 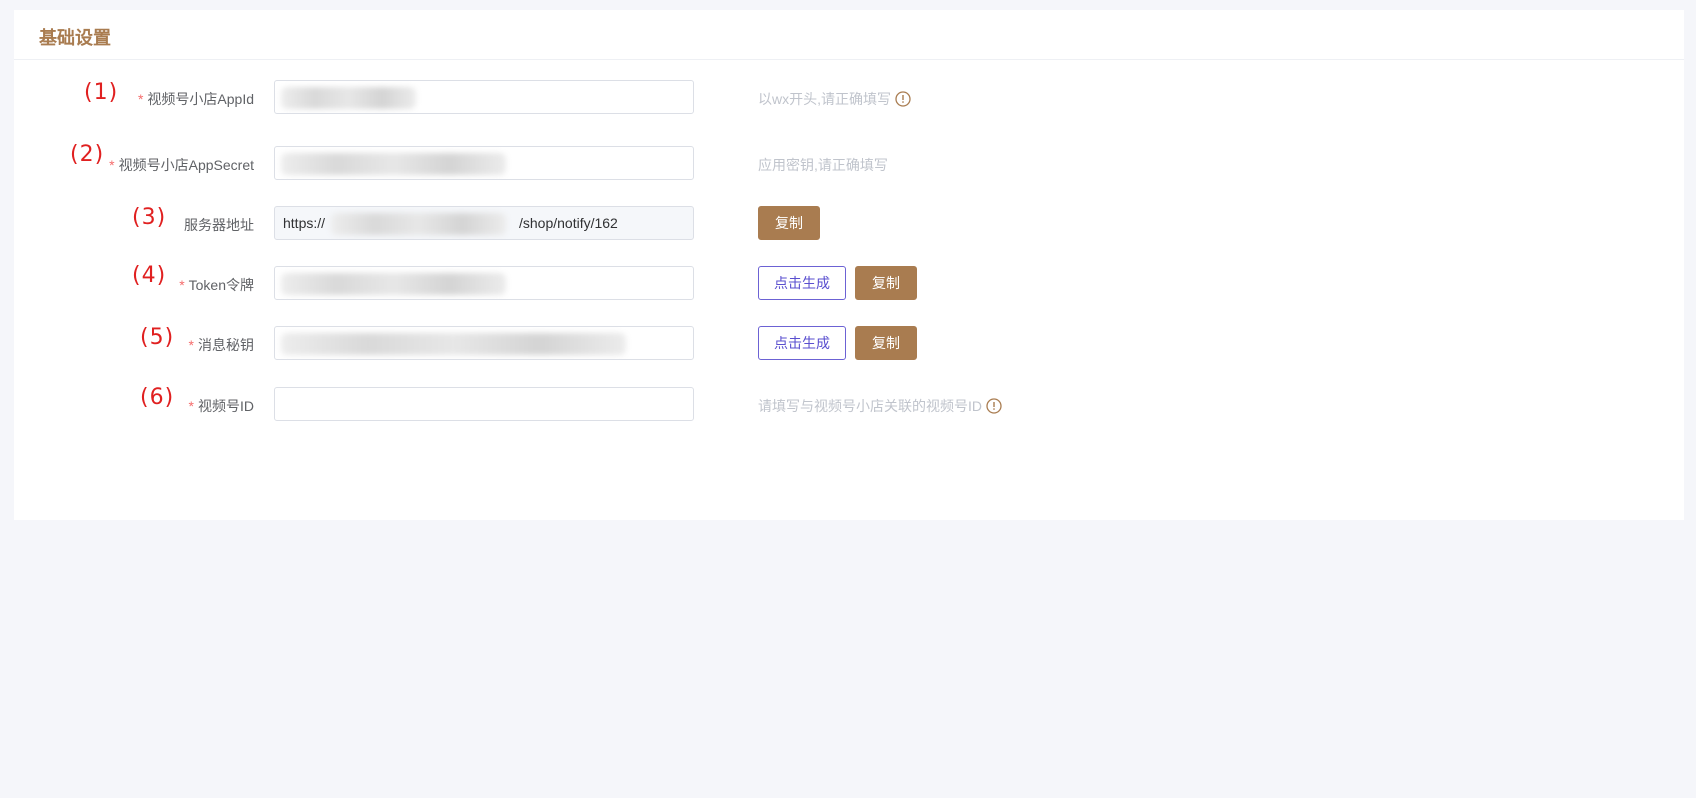 I want to click on appsecret-hint: 应用密钥,请正确填写, so click(x=823, y=165).